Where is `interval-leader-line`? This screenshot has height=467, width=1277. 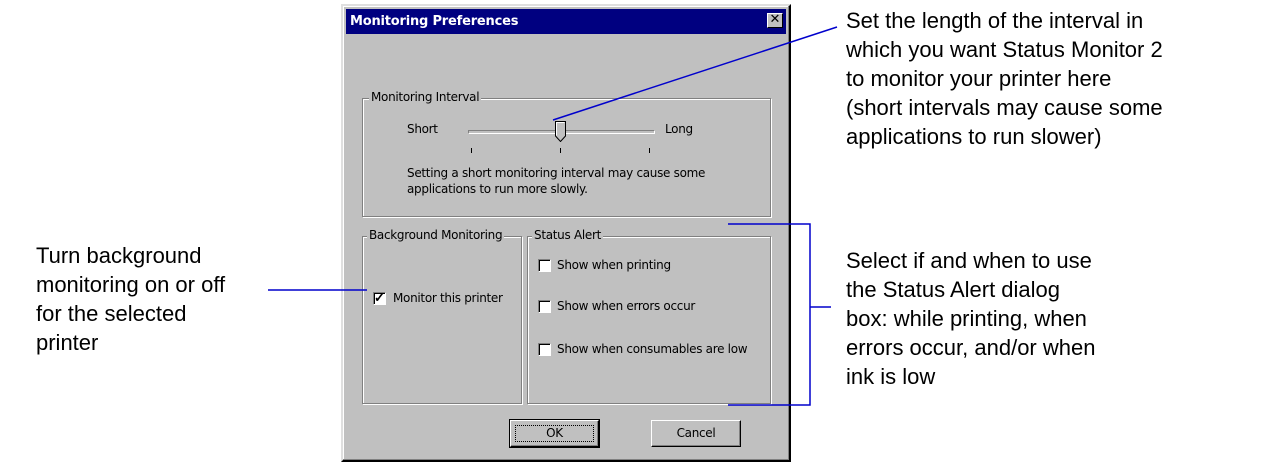
interval-leader-line is located at coordinates (695, 73).